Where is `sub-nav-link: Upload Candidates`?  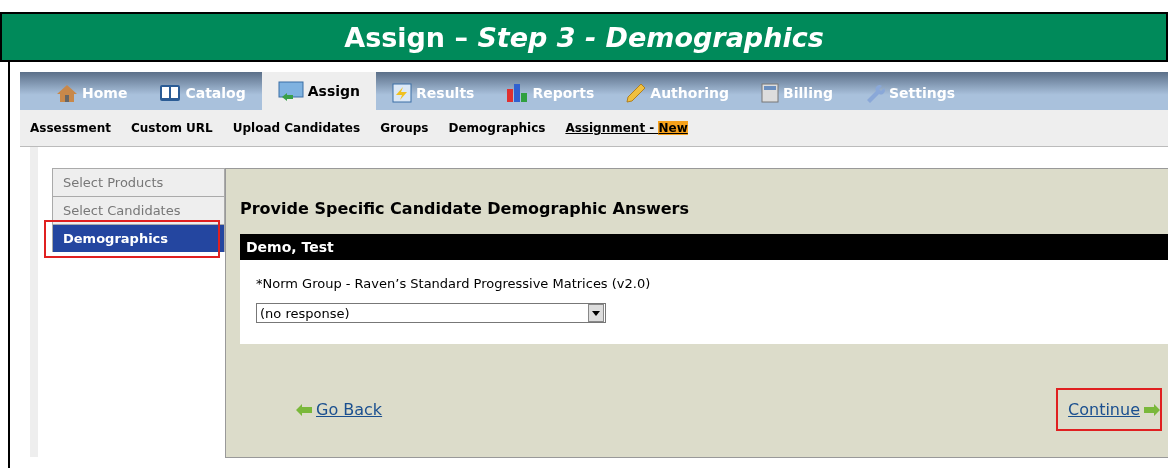
sub-nav-link: Upload Candidates is located at coordinates (296, 128).